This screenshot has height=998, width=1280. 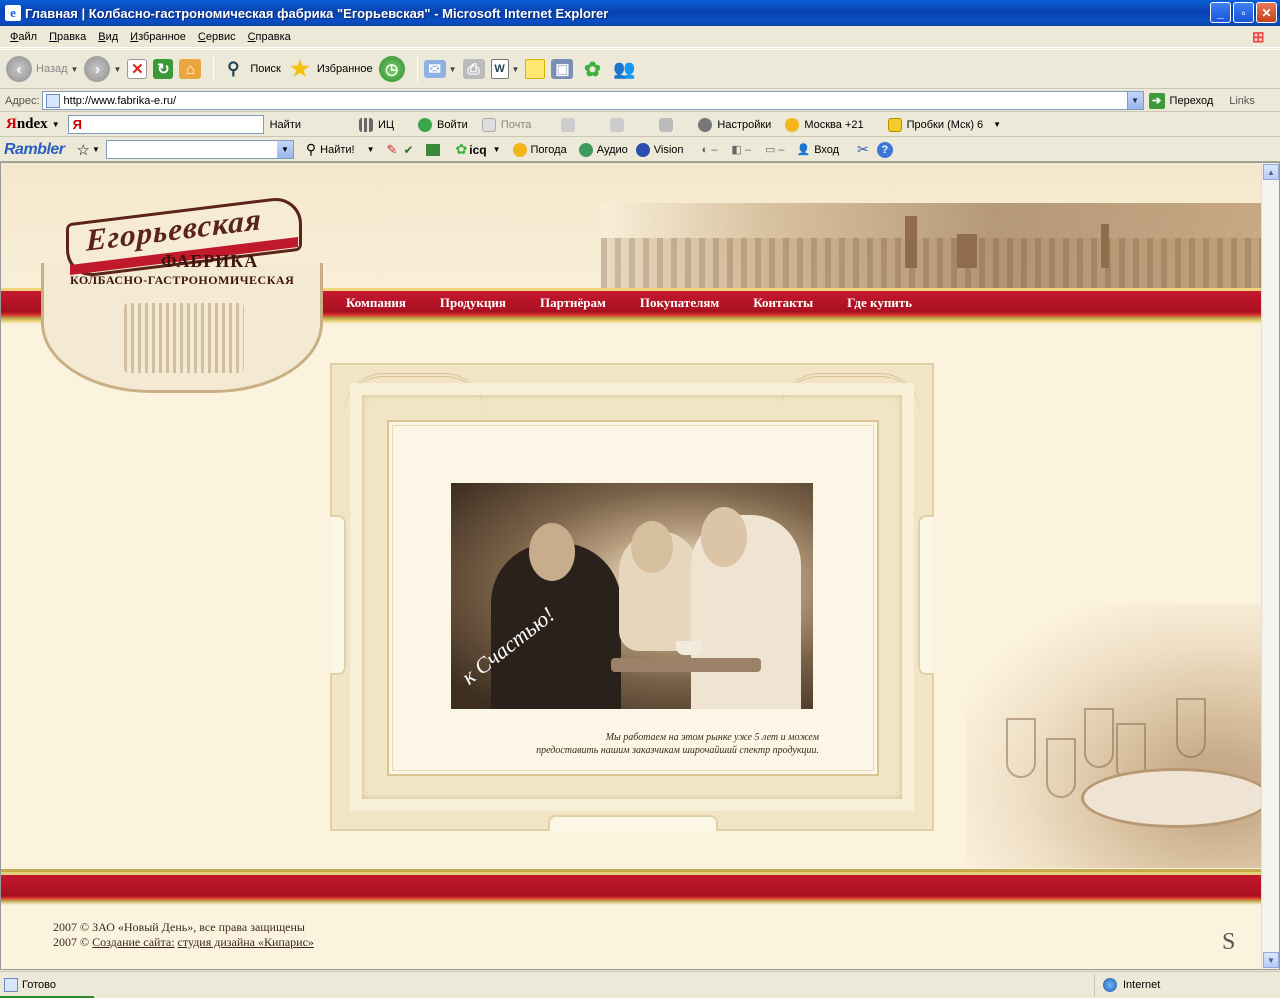 I want to click on edit-button: W ▼, so click(x=505, y=69).